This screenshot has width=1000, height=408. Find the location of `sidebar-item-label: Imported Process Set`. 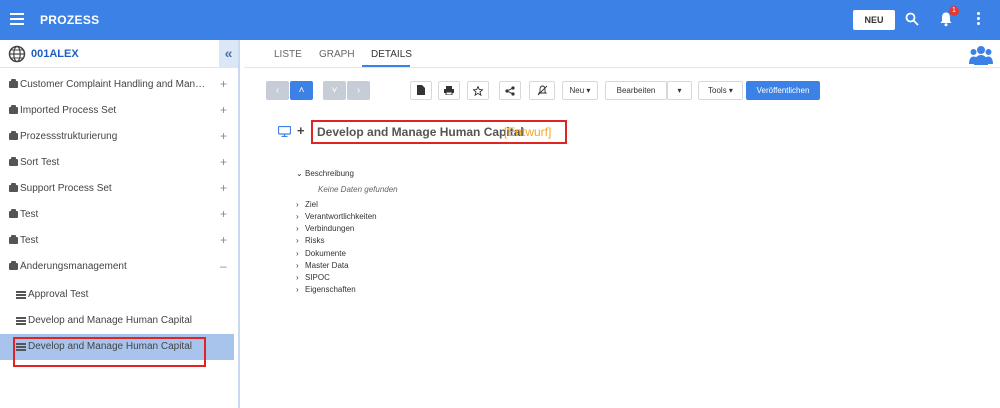

sidebar-item-label: Imported Process Set is located at coordinates (68, 110).